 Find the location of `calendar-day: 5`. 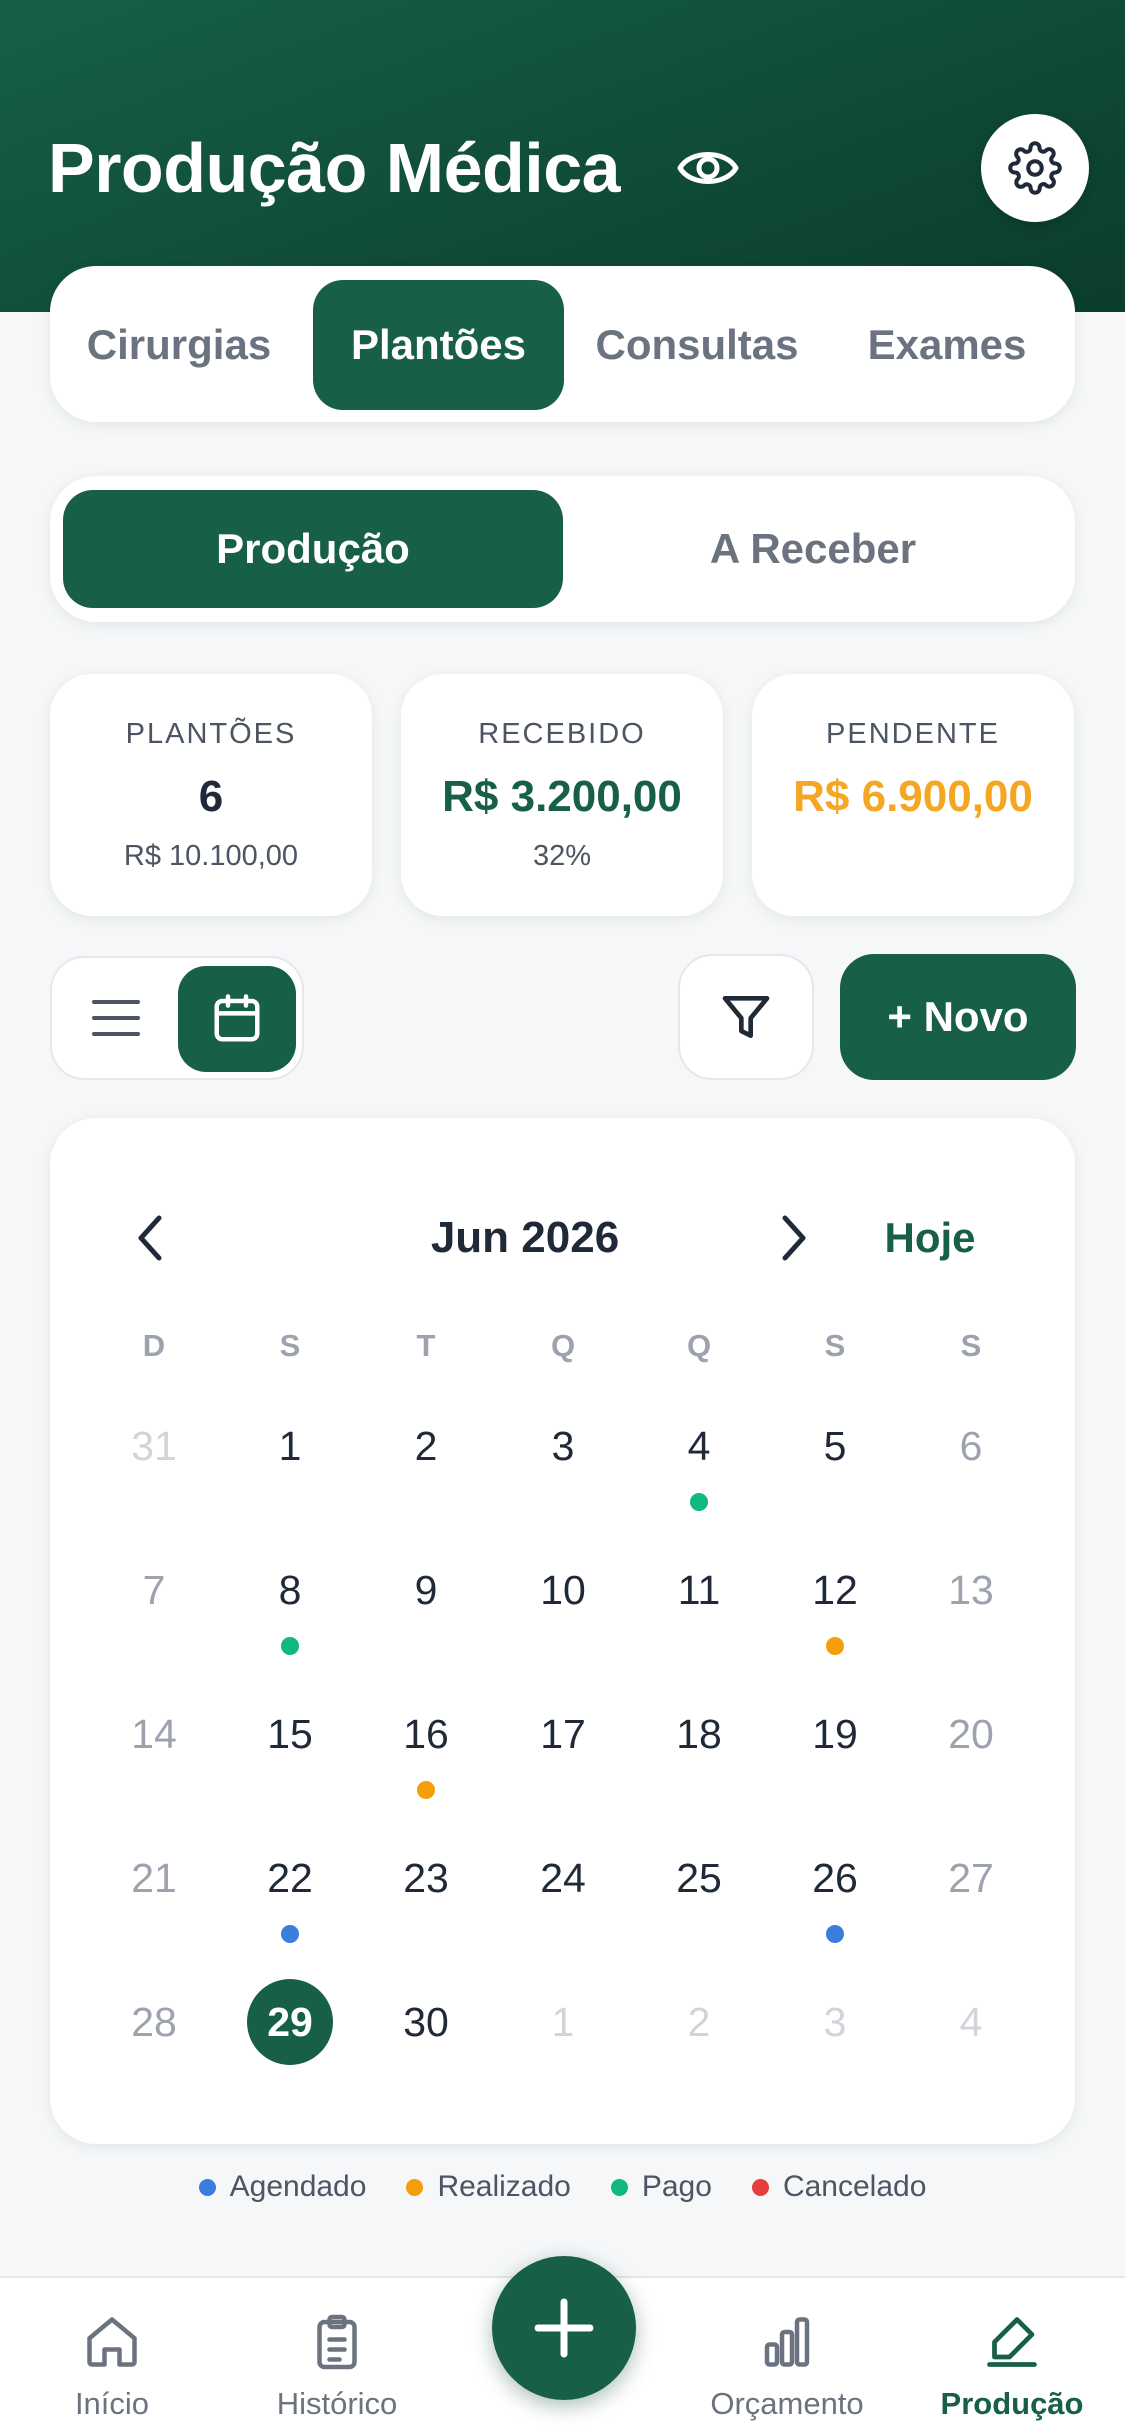

calendar-day: 5 is located at coordinates (835, 1446).